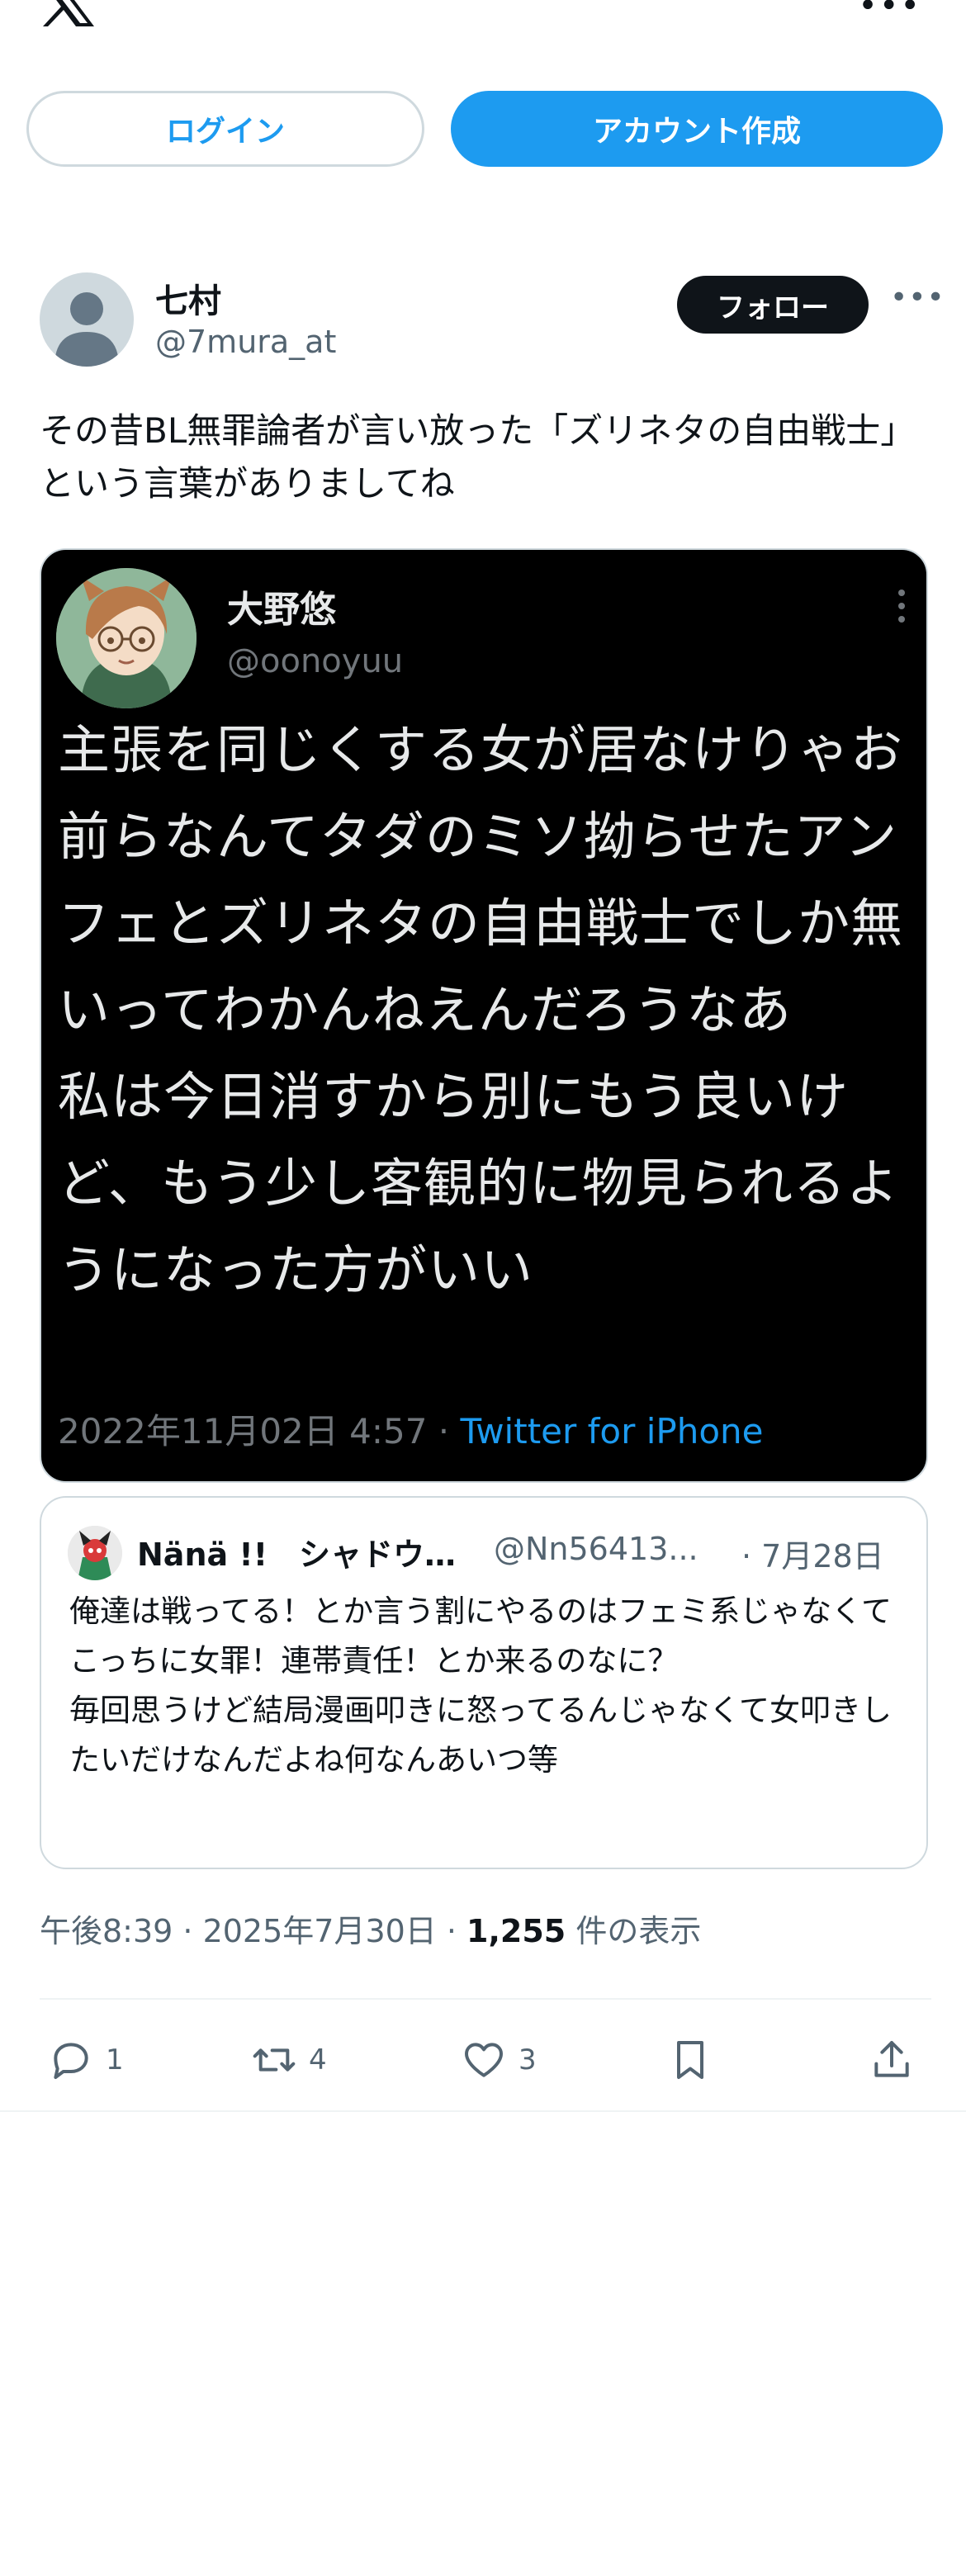 The image size is (966, 2576). What do you see at coordinates (612, 1431) in the screenshot?
I see `media-source: Twitter for iPhone` at bounding box center [612, 1431].